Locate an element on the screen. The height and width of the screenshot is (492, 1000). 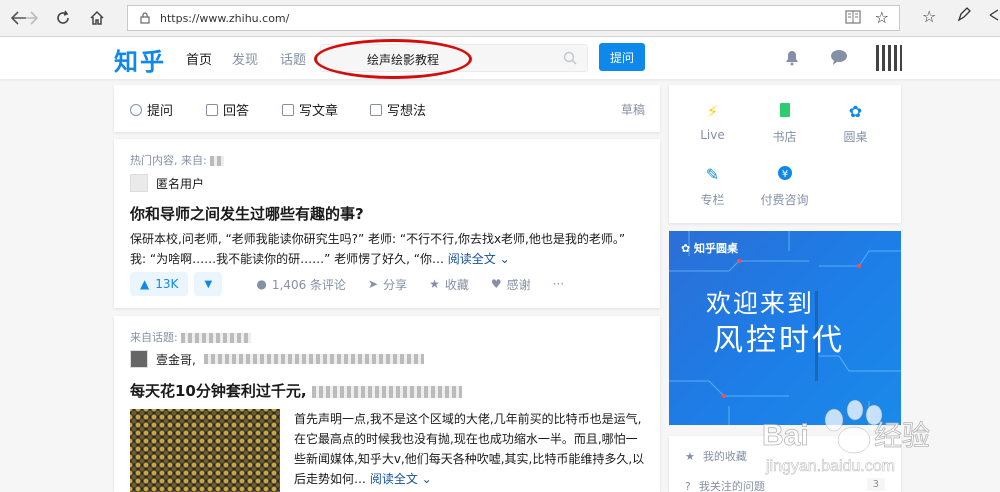
bell-icon is located at coordinates (792, 57).